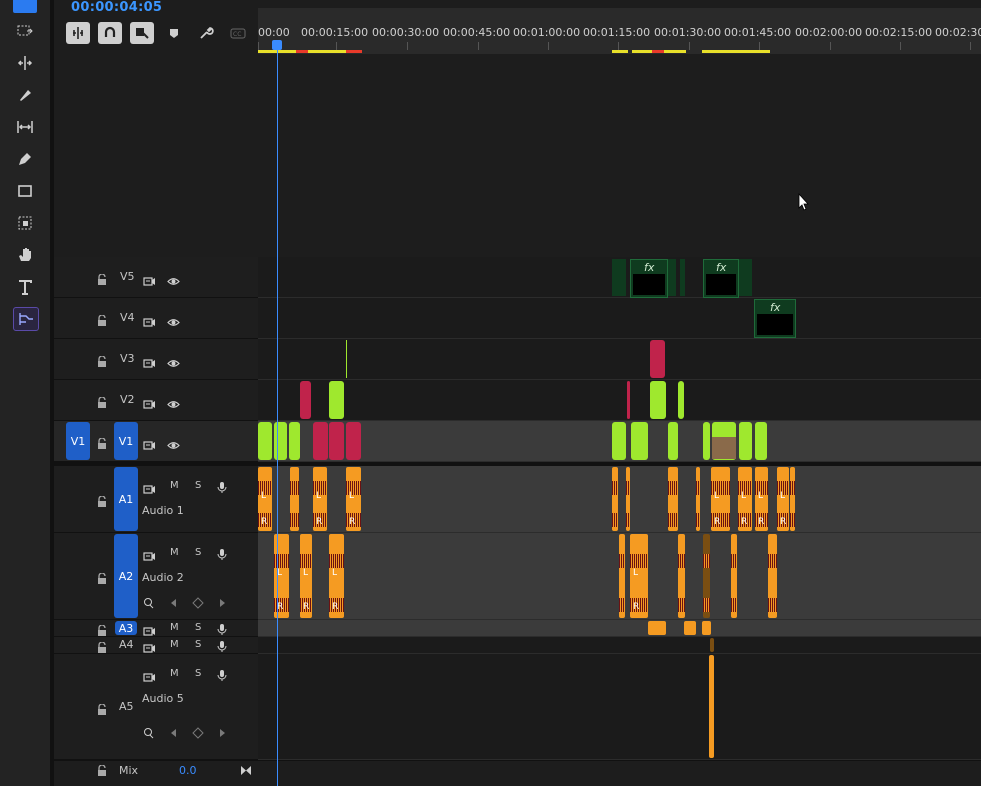 This screenshot has width=981, height=786. I want to click on mix-volume-value: 0.0, so click(188, 770).